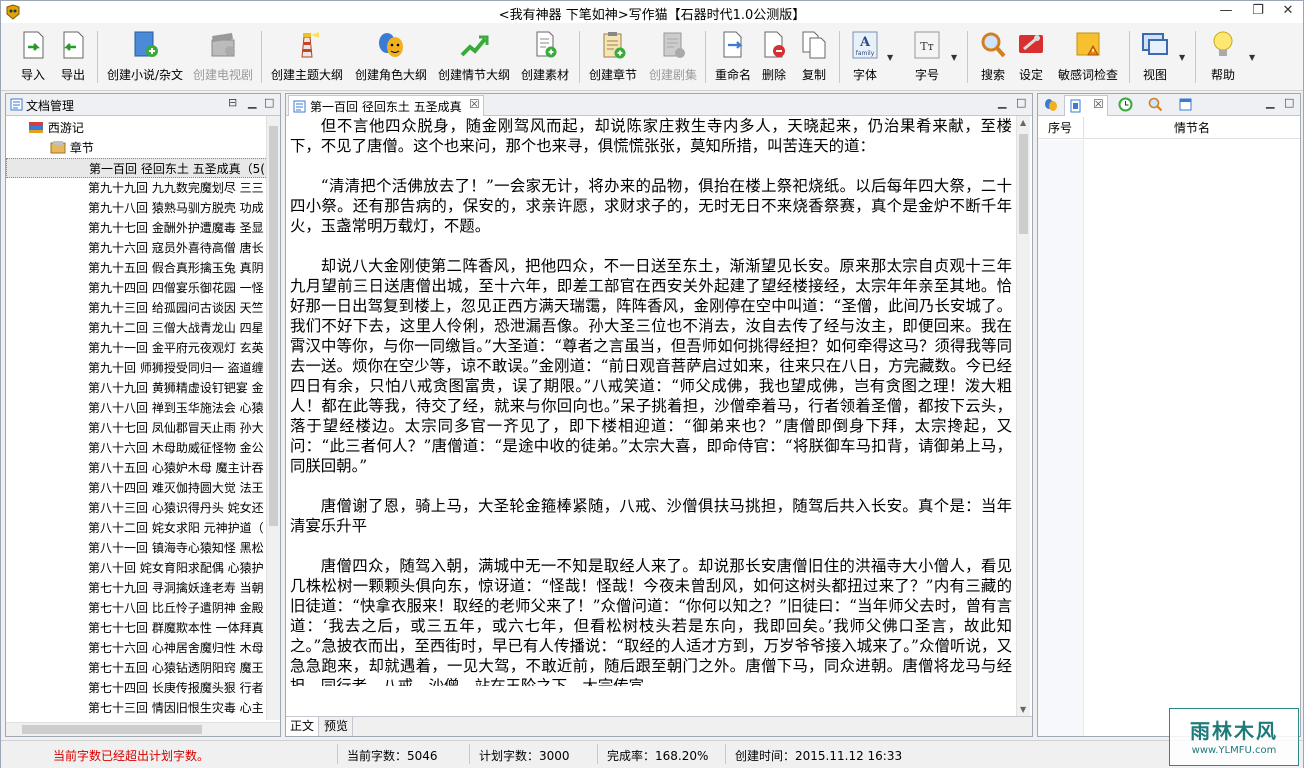 This screenshot has width=1304, height=768. I want to click on panel-maximize-button: □, so click(269, 102).